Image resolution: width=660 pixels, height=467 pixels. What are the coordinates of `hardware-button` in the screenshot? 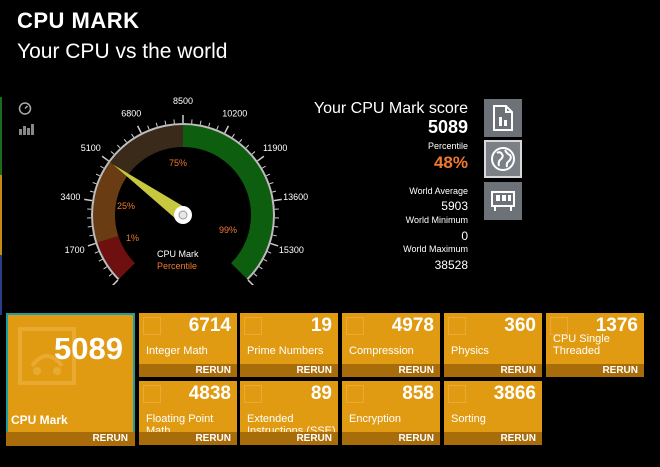 It's located at (503, 201).